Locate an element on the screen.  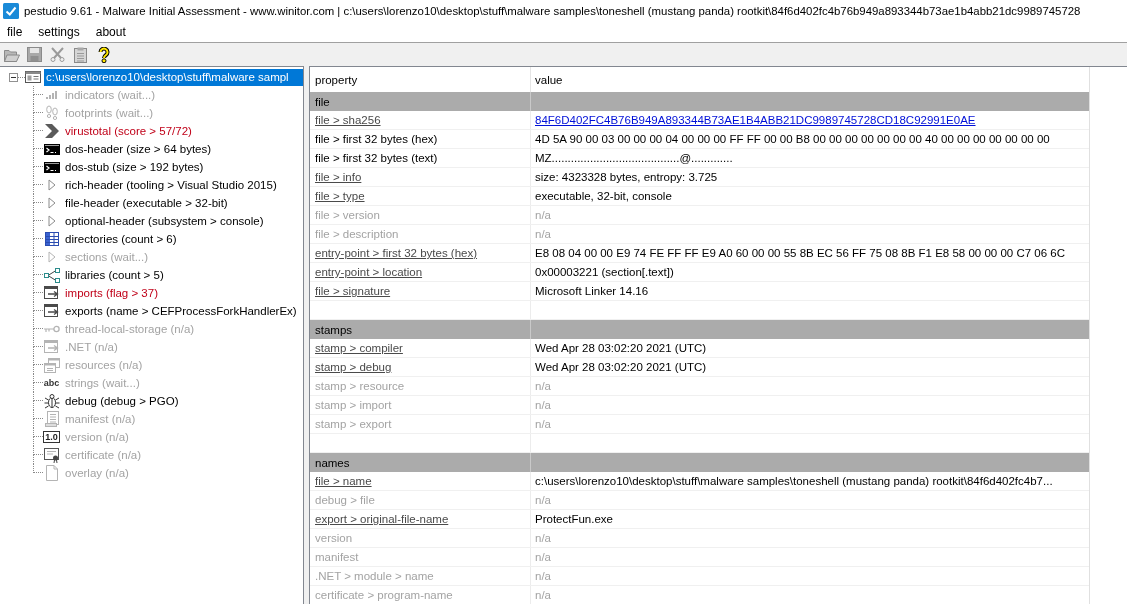
property-name: file > description is located at coordinates (357, 234).